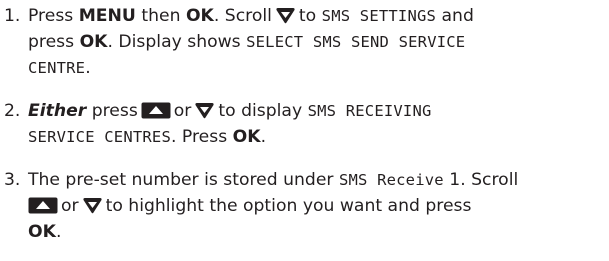 The width and height of the screenshot is (609, 261). What do you see at coordinates (391, 180) in the screenshot?
I see `display-text: SMS Receive` at bounding box center [391, 180].